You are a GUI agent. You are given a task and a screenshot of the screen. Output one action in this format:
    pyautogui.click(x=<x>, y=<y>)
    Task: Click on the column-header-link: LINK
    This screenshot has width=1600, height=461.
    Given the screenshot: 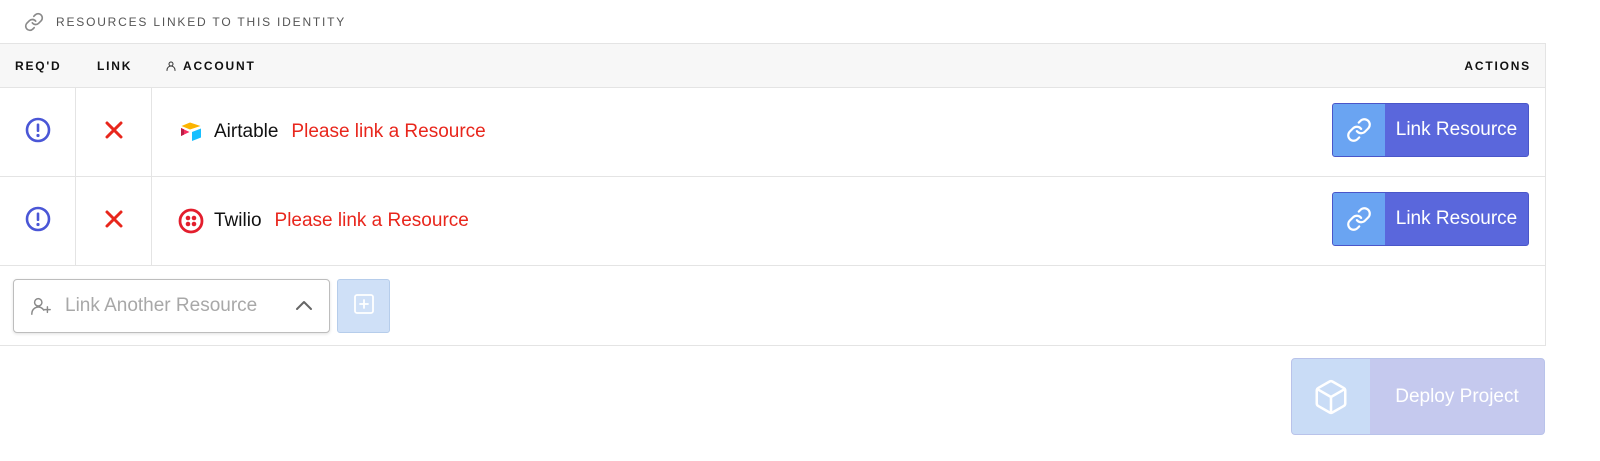 What is the action you would take?
    pyautogui.click(x=115, y=66)
    